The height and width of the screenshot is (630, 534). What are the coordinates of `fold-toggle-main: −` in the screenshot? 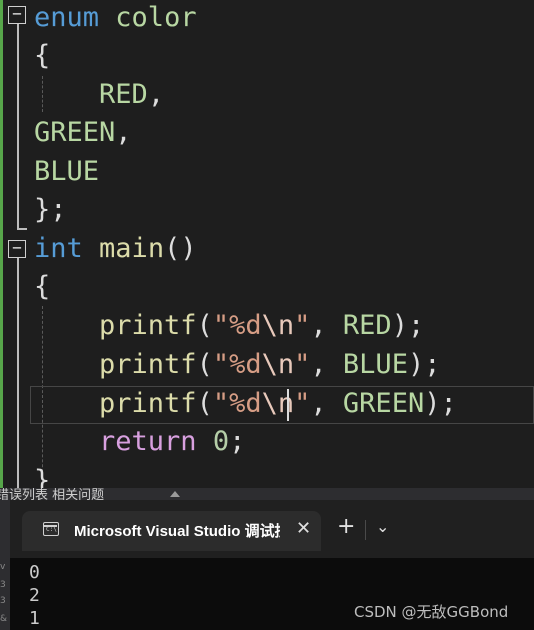 It's located at (17, 249).